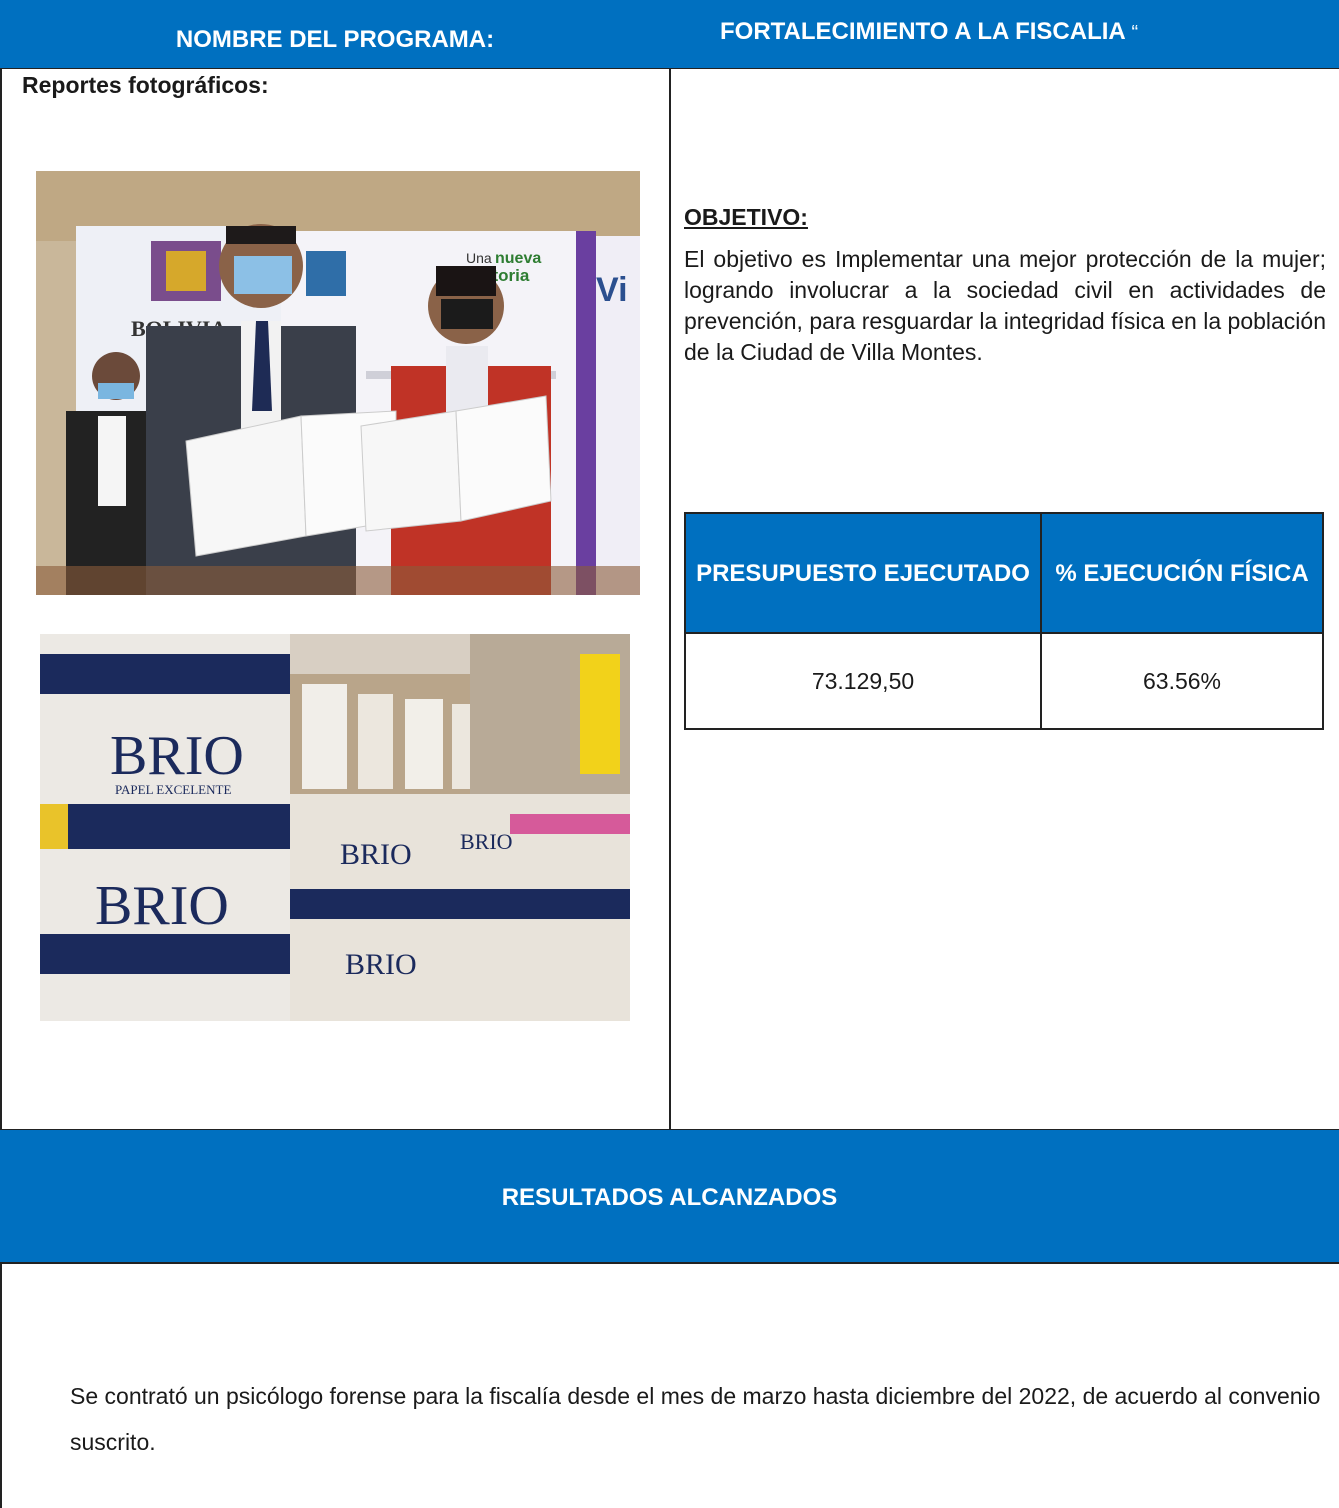 The width and height of the screenshot is (1339, 1508). I want to click on column-divider, so click(670, 565).